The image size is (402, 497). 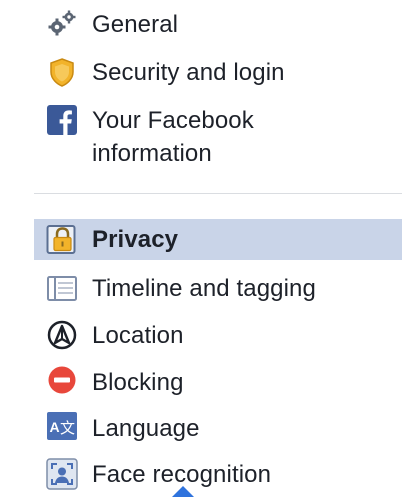 I want to click on facebook-icon, so click(x=62, y=120).